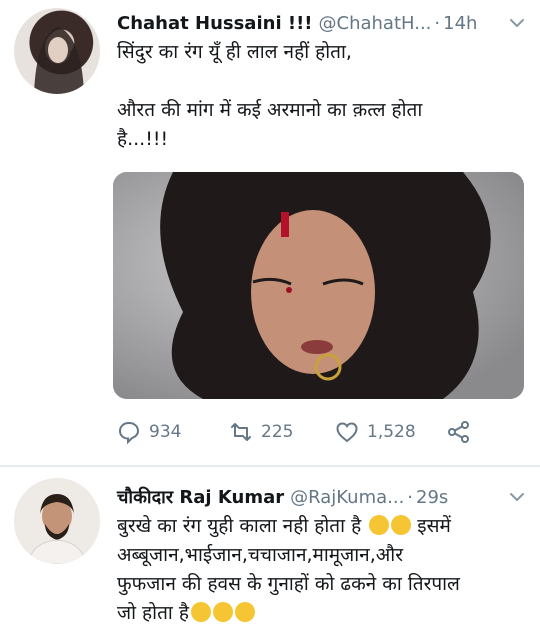 The image size is (540, 631). Describe the element at coordinates (241, 432) in the screenshot. I see `retweet-icon` at that location.